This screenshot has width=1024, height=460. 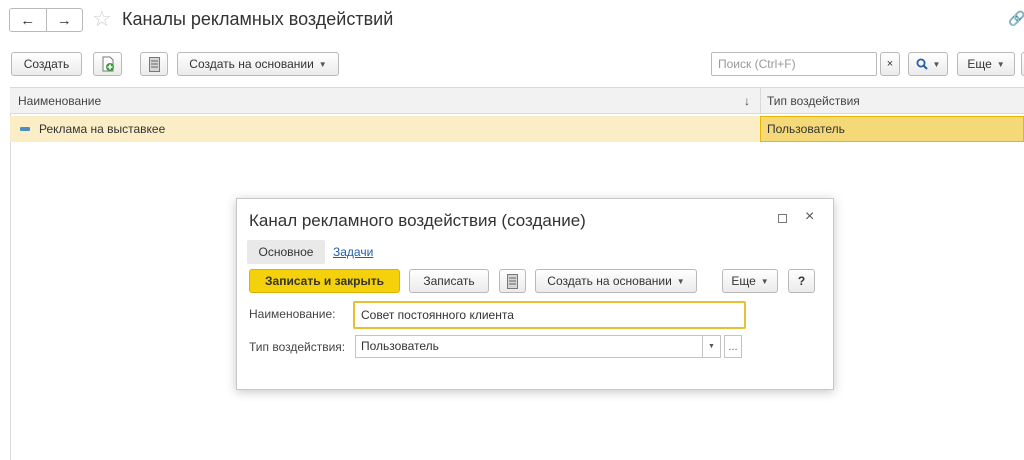 I want to click on item-marker-icon, so click(x=25, y=129).